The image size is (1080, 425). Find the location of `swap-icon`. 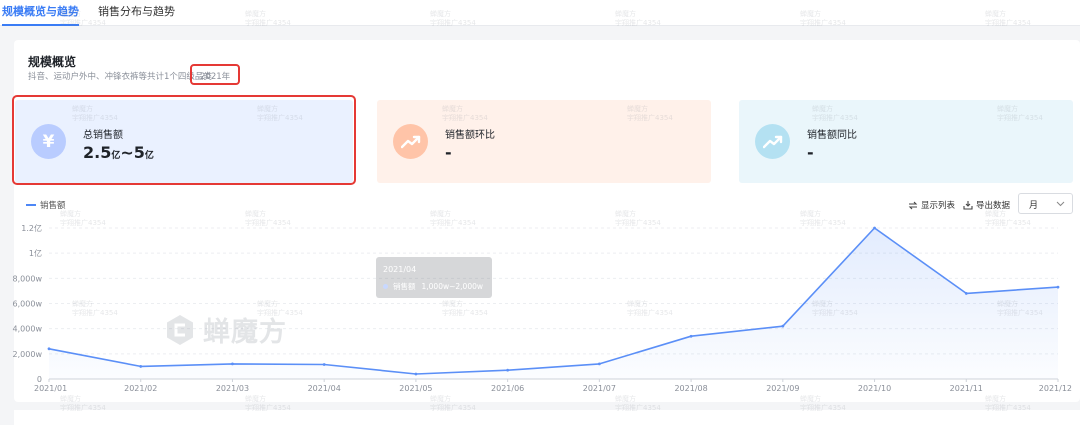

swap-icon is located at coordinates (913, 205).